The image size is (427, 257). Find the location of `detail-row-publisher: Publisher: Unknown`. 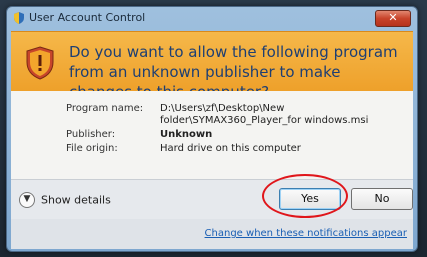

detail-row-publisher: Publisher: Unknown is located at coordinates (236, 136).